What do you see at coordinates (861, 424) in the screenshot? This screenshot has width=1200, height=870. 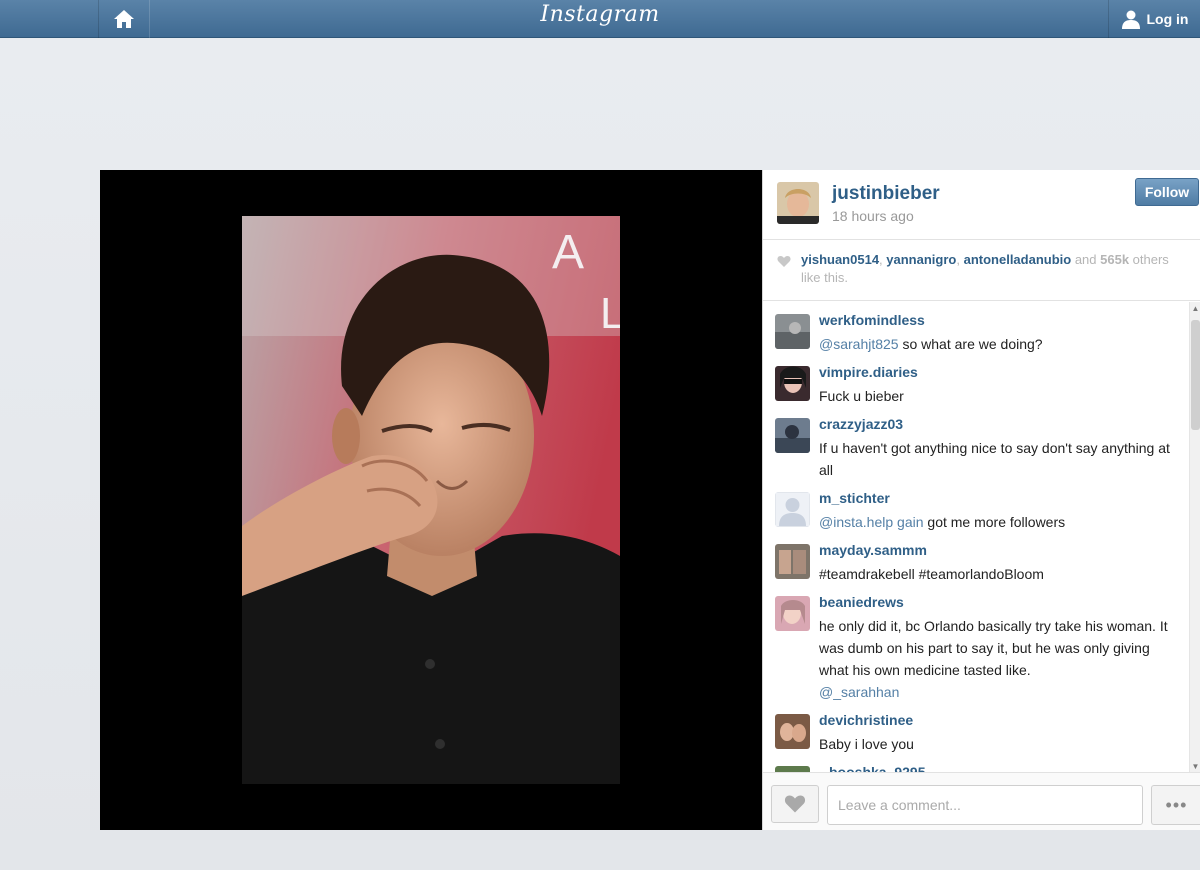 I see `comment-username: crazzyjazz03` at bounding box center [861, 424].